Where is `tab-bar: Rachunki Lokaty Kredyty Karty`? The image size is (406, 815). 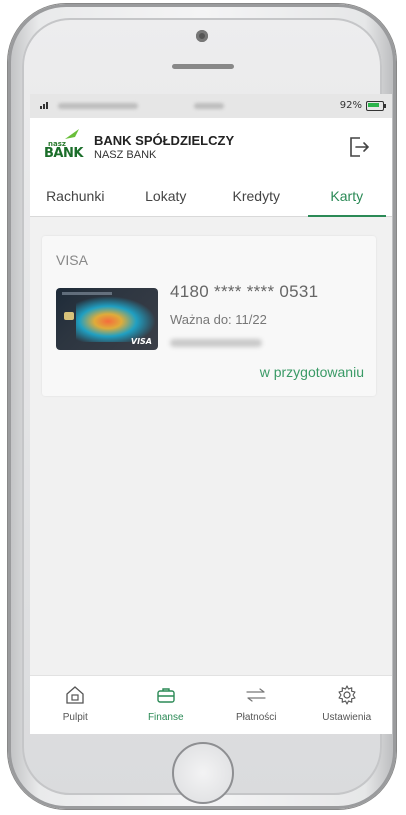
tab-bar: Rachunki Lokaty Kredyty Karty is located at coordinates (211, 196).